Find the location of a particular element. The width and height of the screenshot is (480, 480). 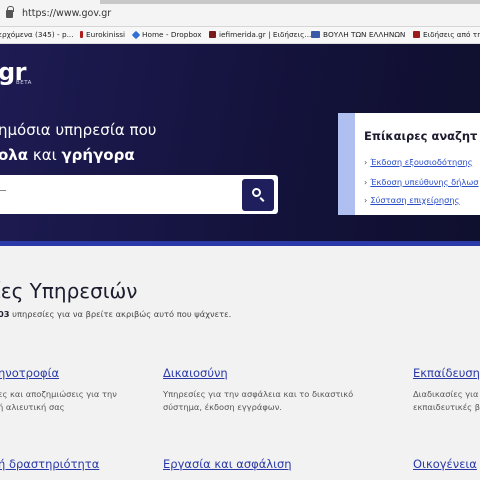

address-bar: https://www.gov.gr is located at coordinates (240, 13).